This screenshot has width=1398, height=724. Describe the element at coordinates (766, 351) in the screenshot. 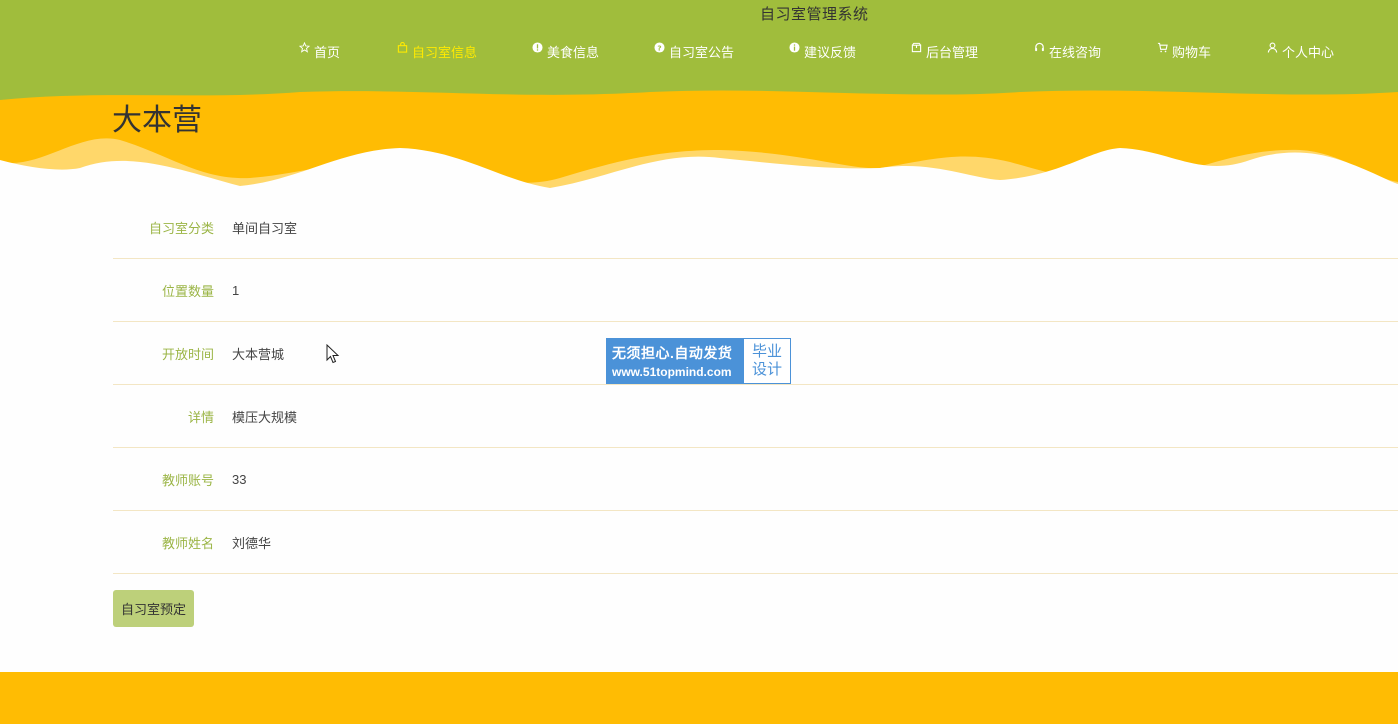

I see `watermark-side1: 毕业` at that location.